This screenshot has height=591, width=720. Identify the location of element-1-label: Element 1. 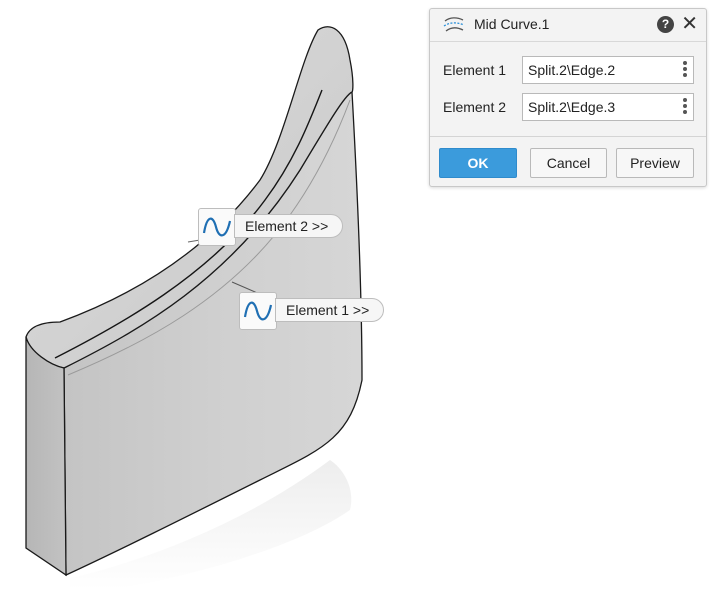
(475, 70).